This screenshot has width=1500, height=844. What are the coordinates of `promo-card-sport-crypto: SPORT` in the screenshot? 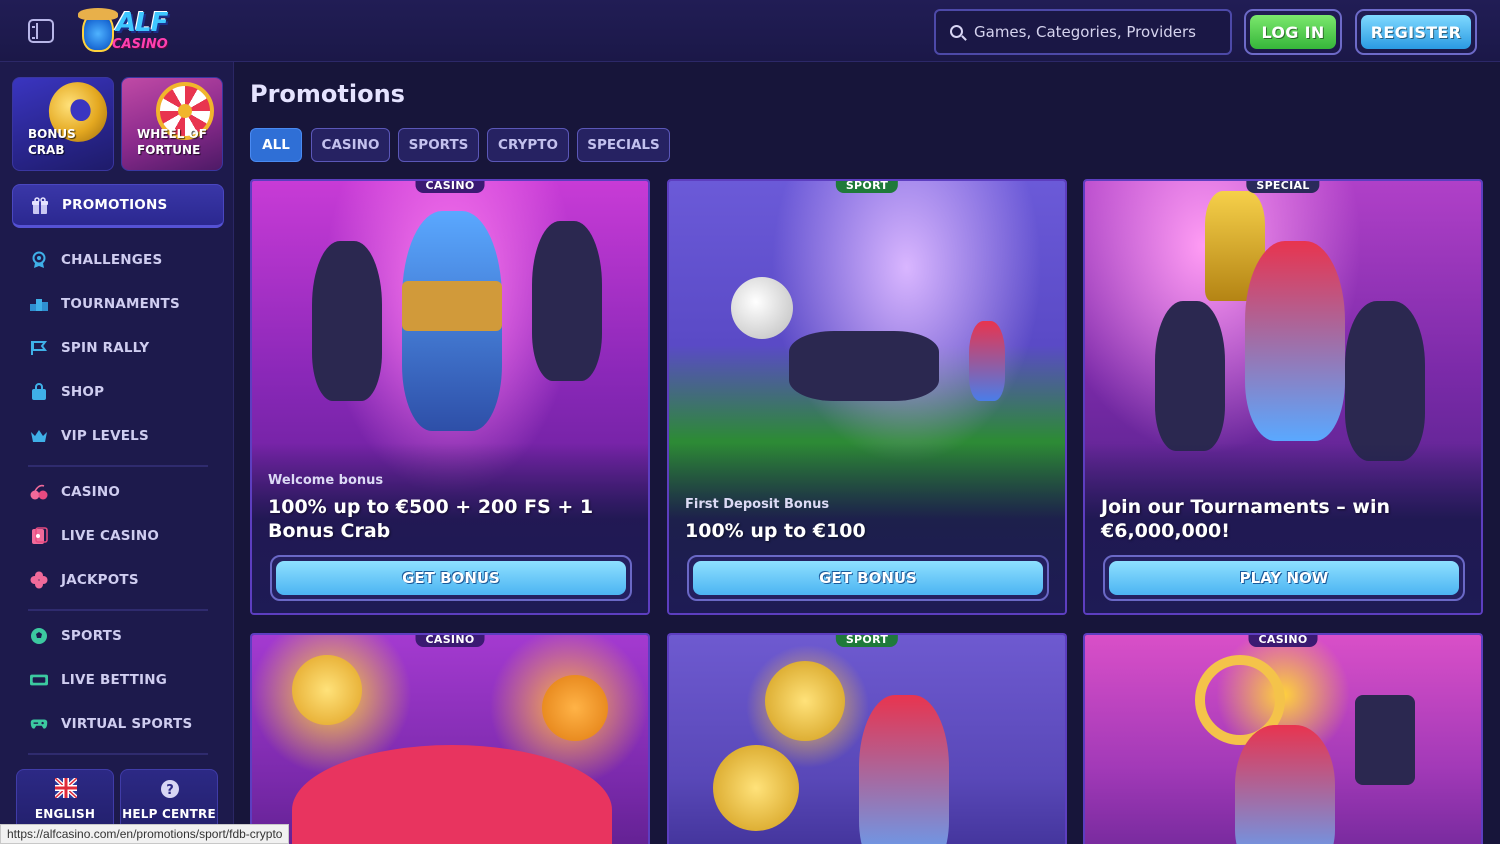 It's located at (867, 738).